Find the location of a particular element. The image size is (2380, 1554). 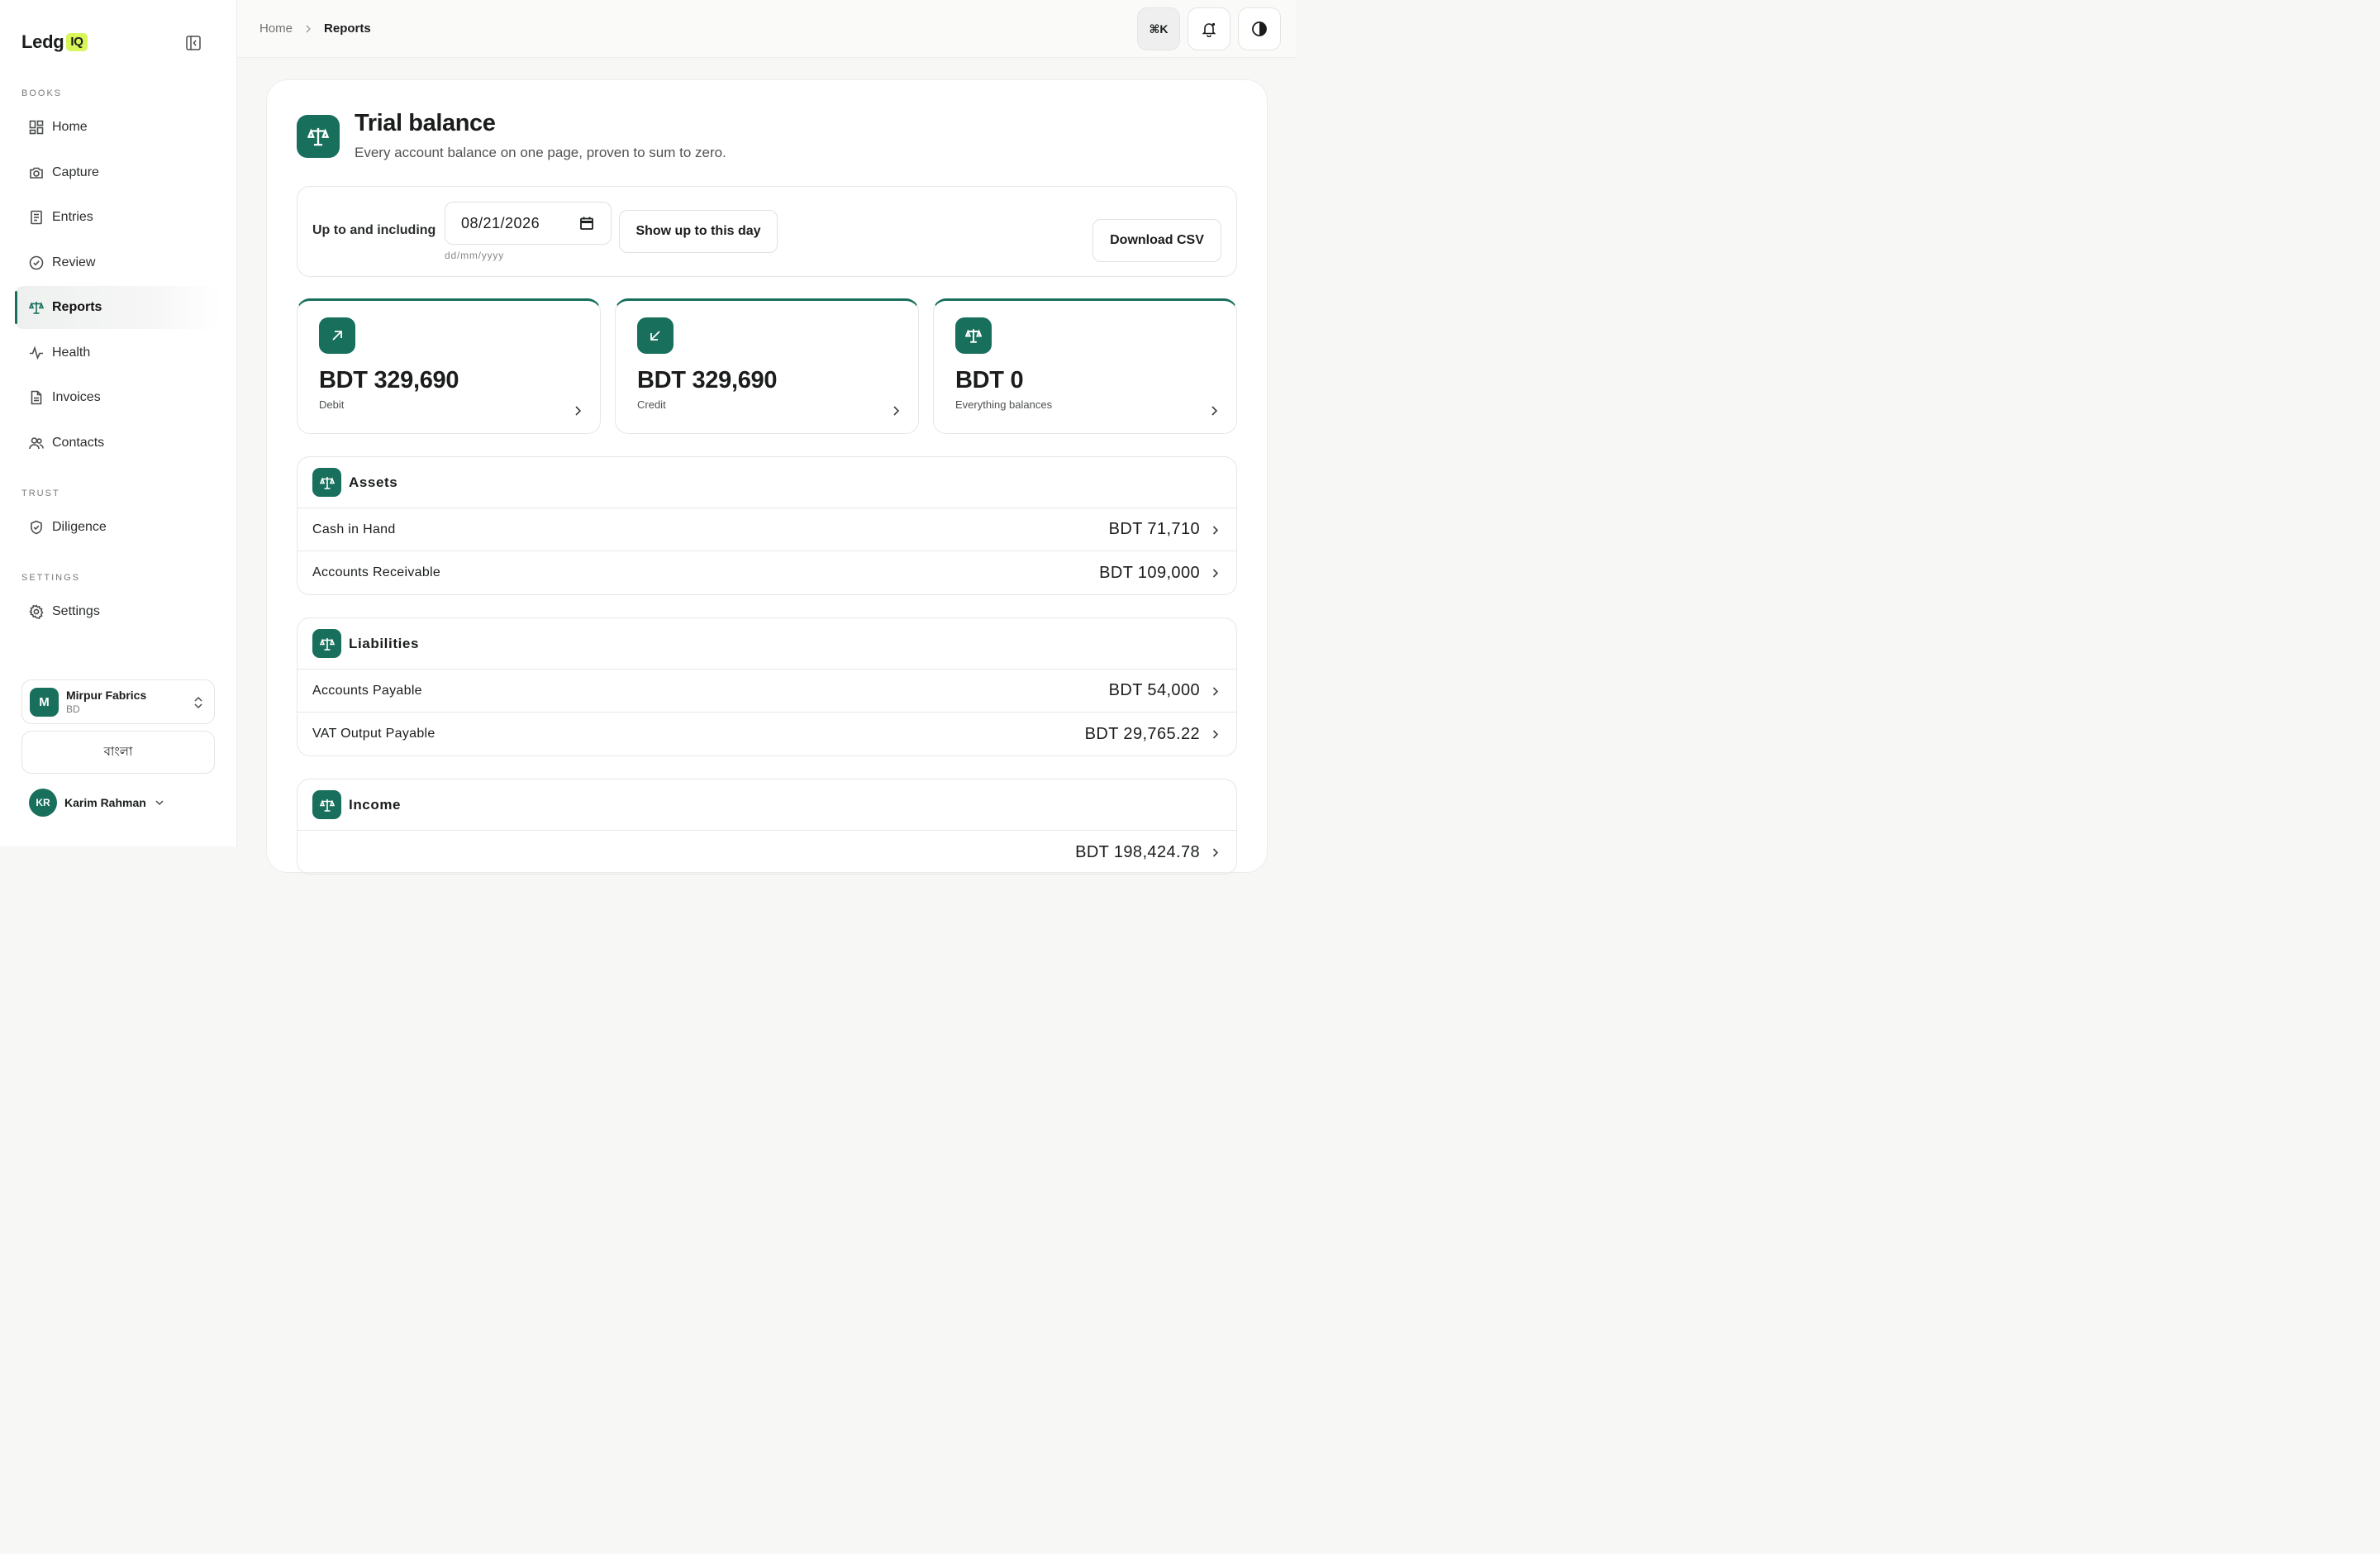

app-logo: Ledg IQ is located at coordinates (54, 42).